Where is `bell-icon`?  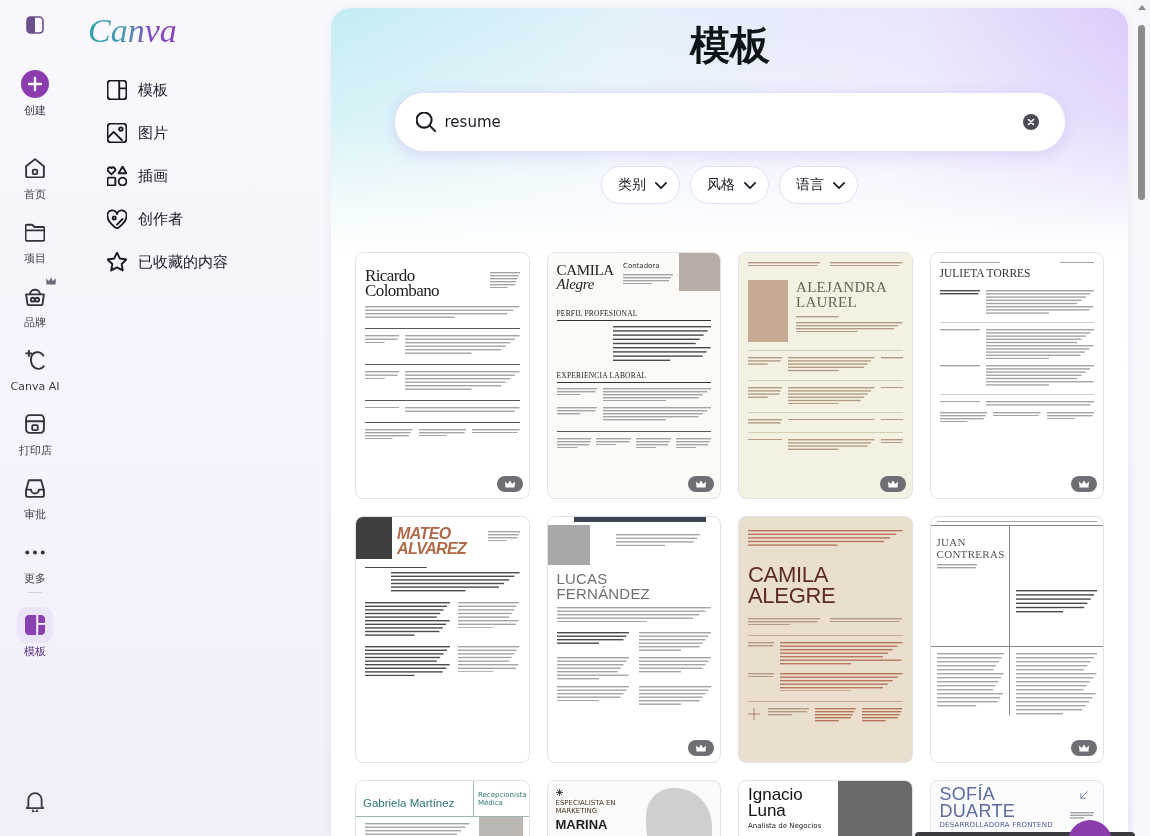
bell-icon is located at coordinates (35, 802).